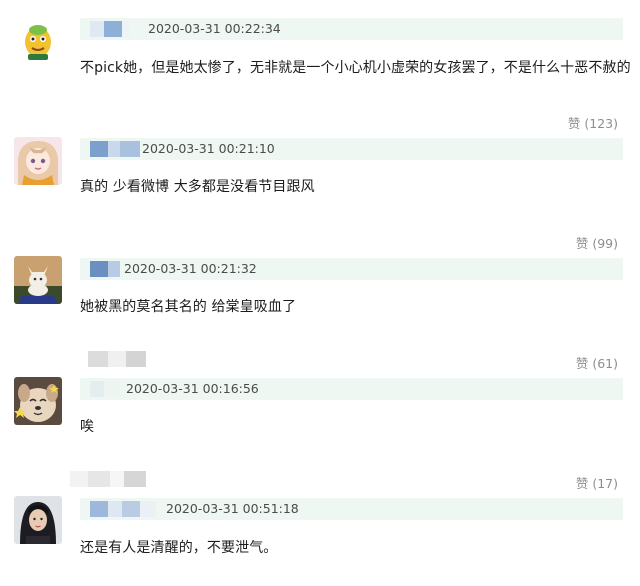 The width and height of the screenshot is (640, 586). What do you see at coordinates (214, 28) in the screenshot?
I see `comment-timestamp: 2020-03-31 00:22:34` at bounding box center [214, 28].